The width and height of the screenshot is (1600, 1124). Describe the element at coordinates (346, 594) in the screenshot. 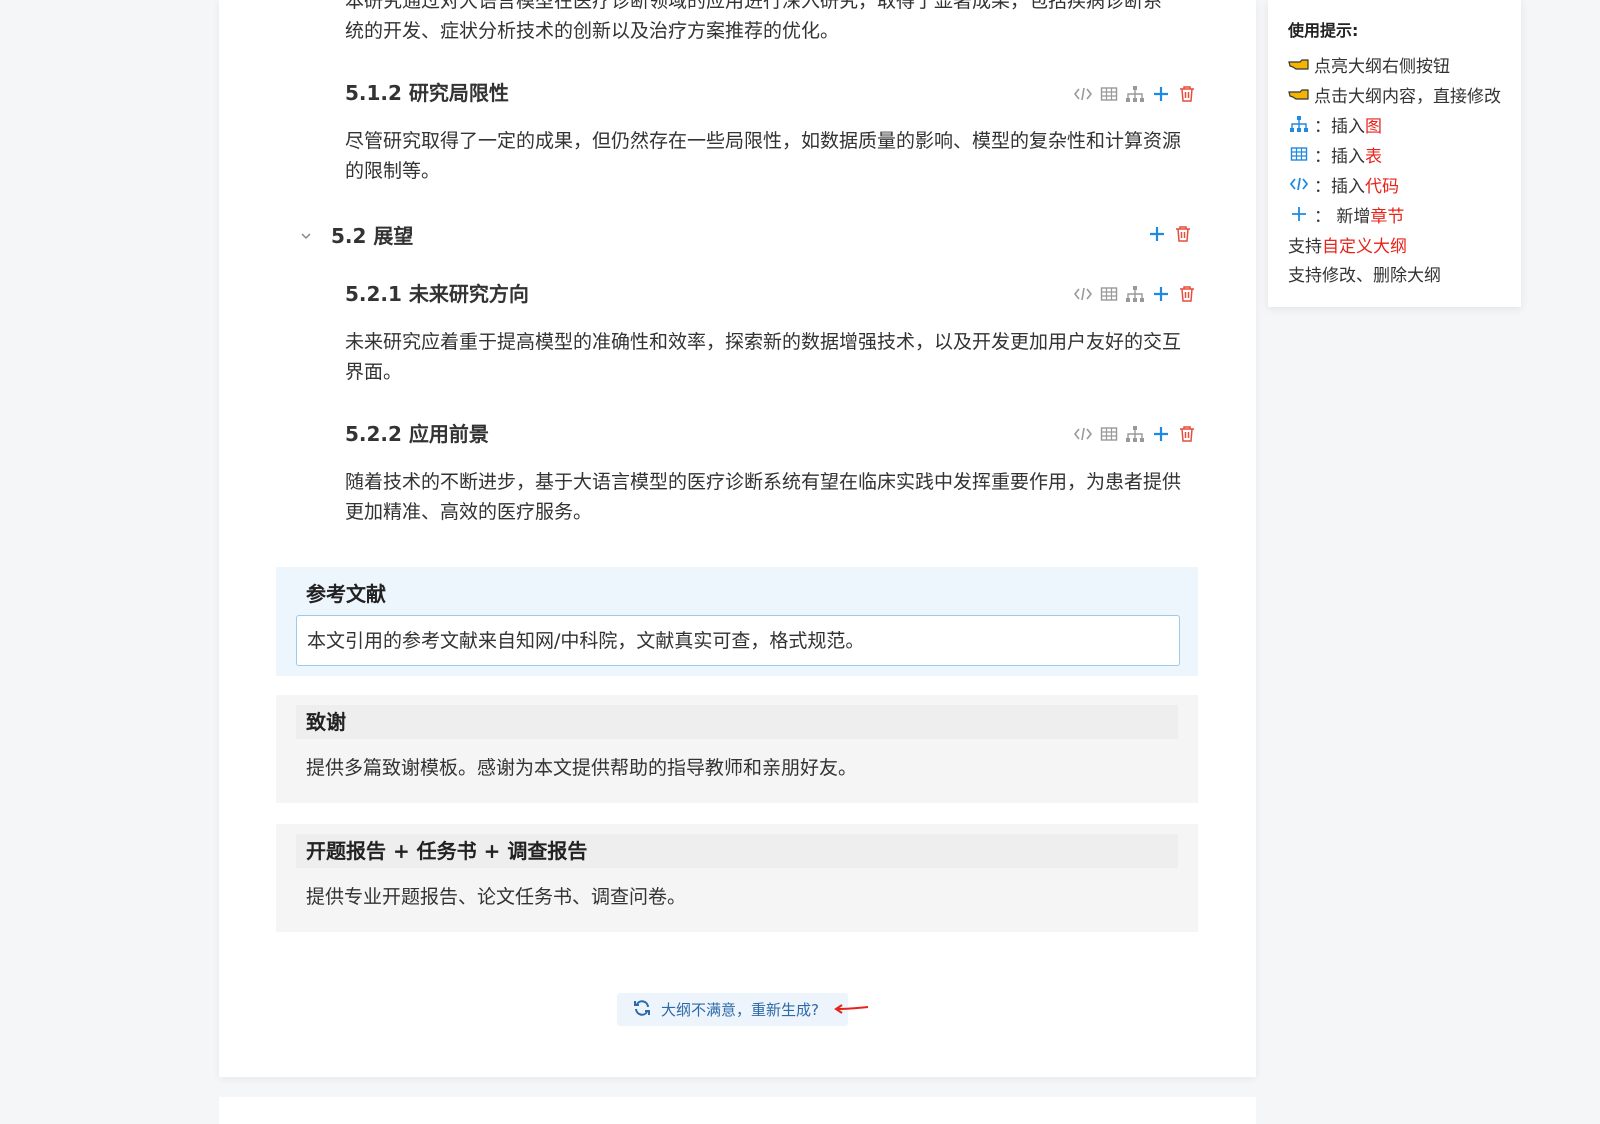

I see `references-title: 参考文献` at that location.